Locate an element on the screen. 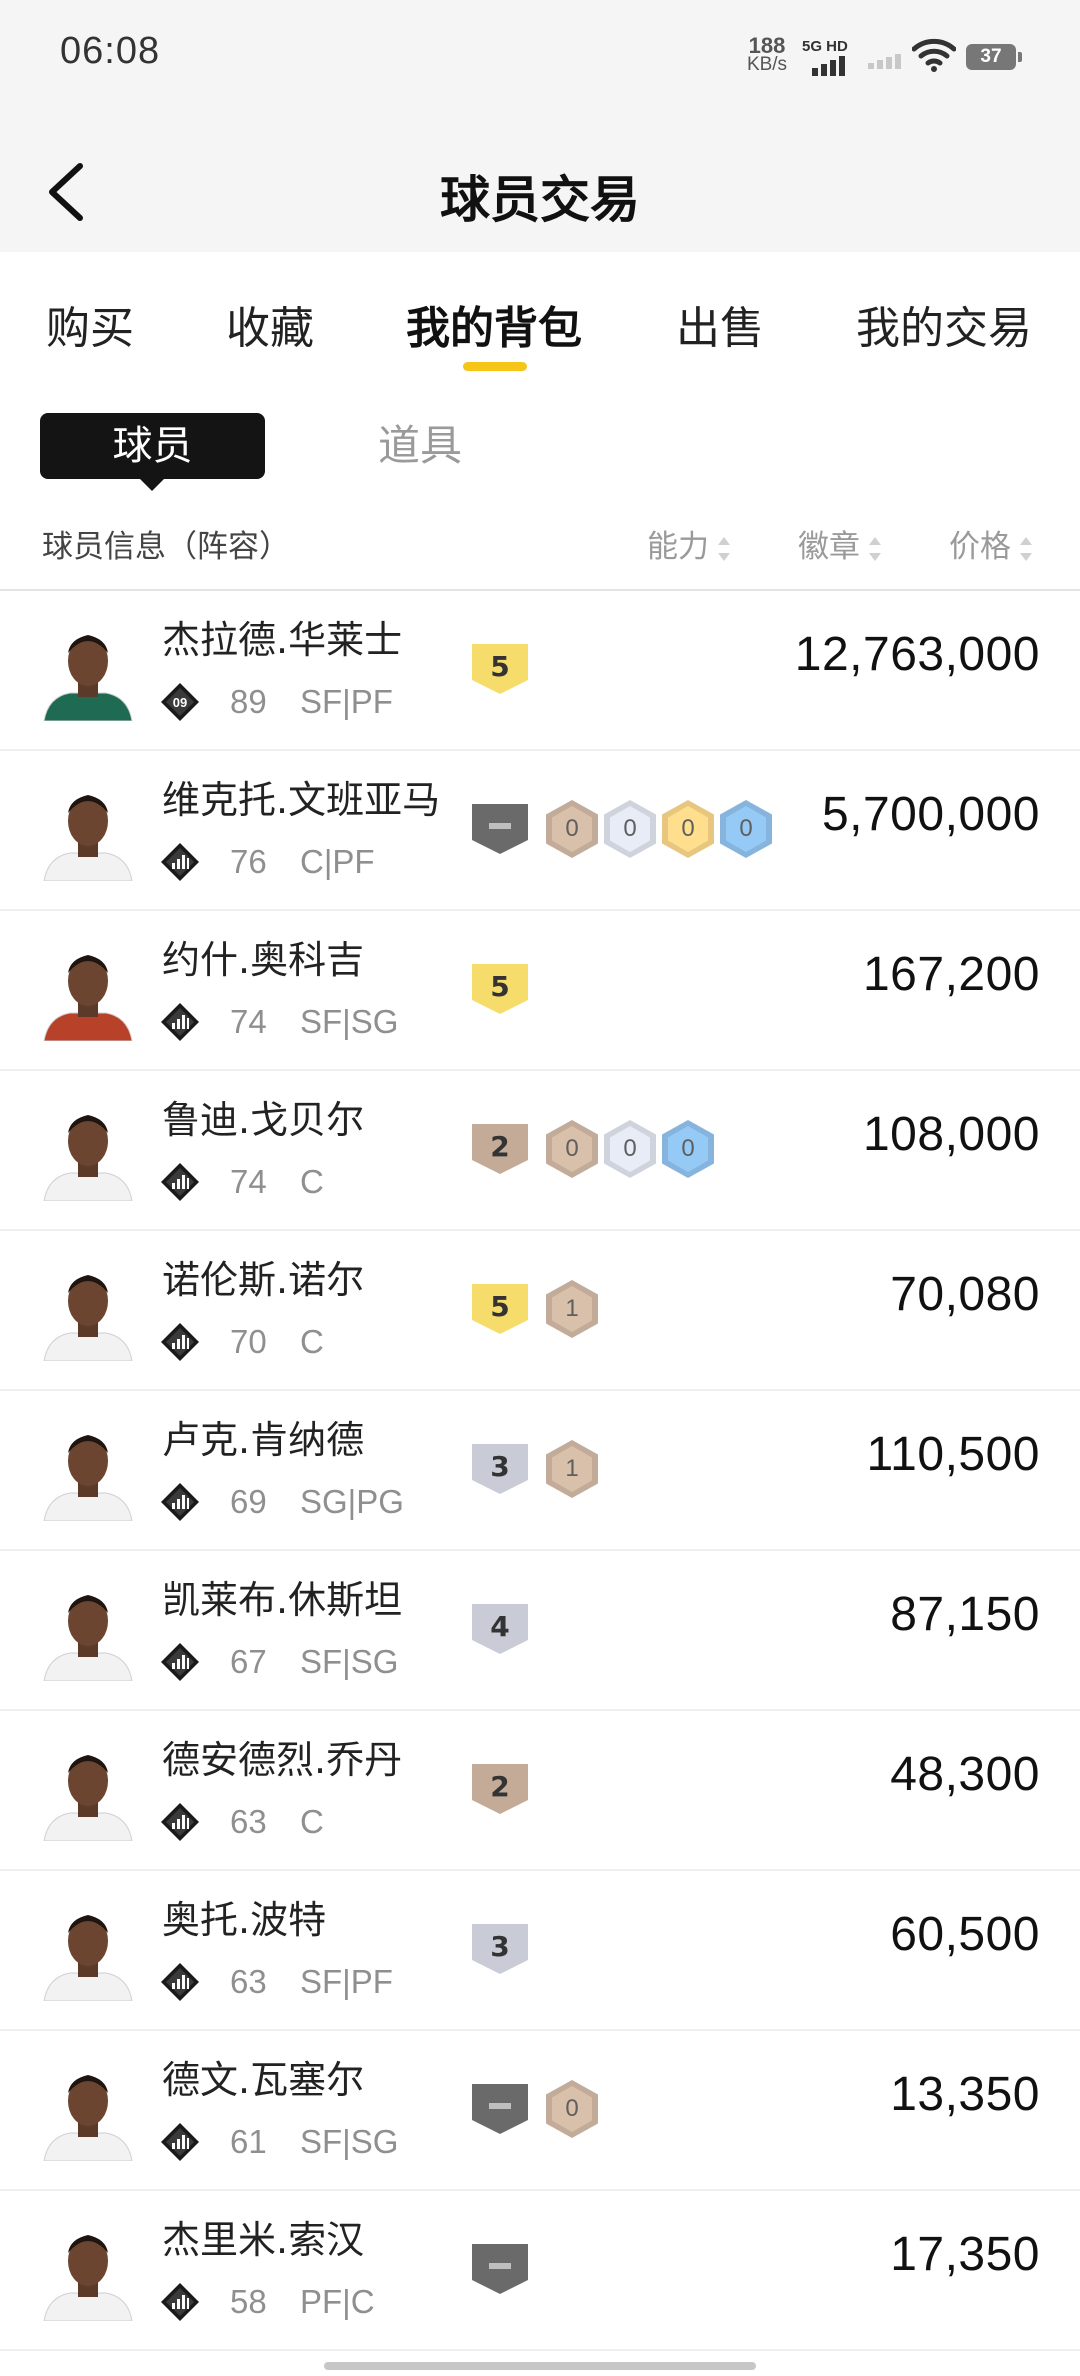 Image resolution: width=1080 pixels, height=2376 pixels. cellular-signal-2-icon is located at coordinates (884, 61).